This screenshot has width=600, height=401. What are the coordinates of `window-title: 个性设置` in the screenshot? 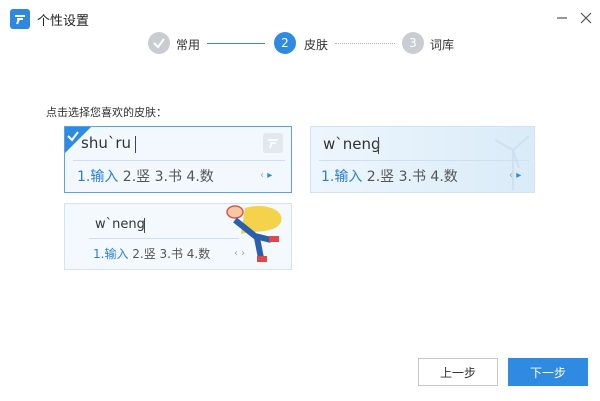 It's located at (63, 21).